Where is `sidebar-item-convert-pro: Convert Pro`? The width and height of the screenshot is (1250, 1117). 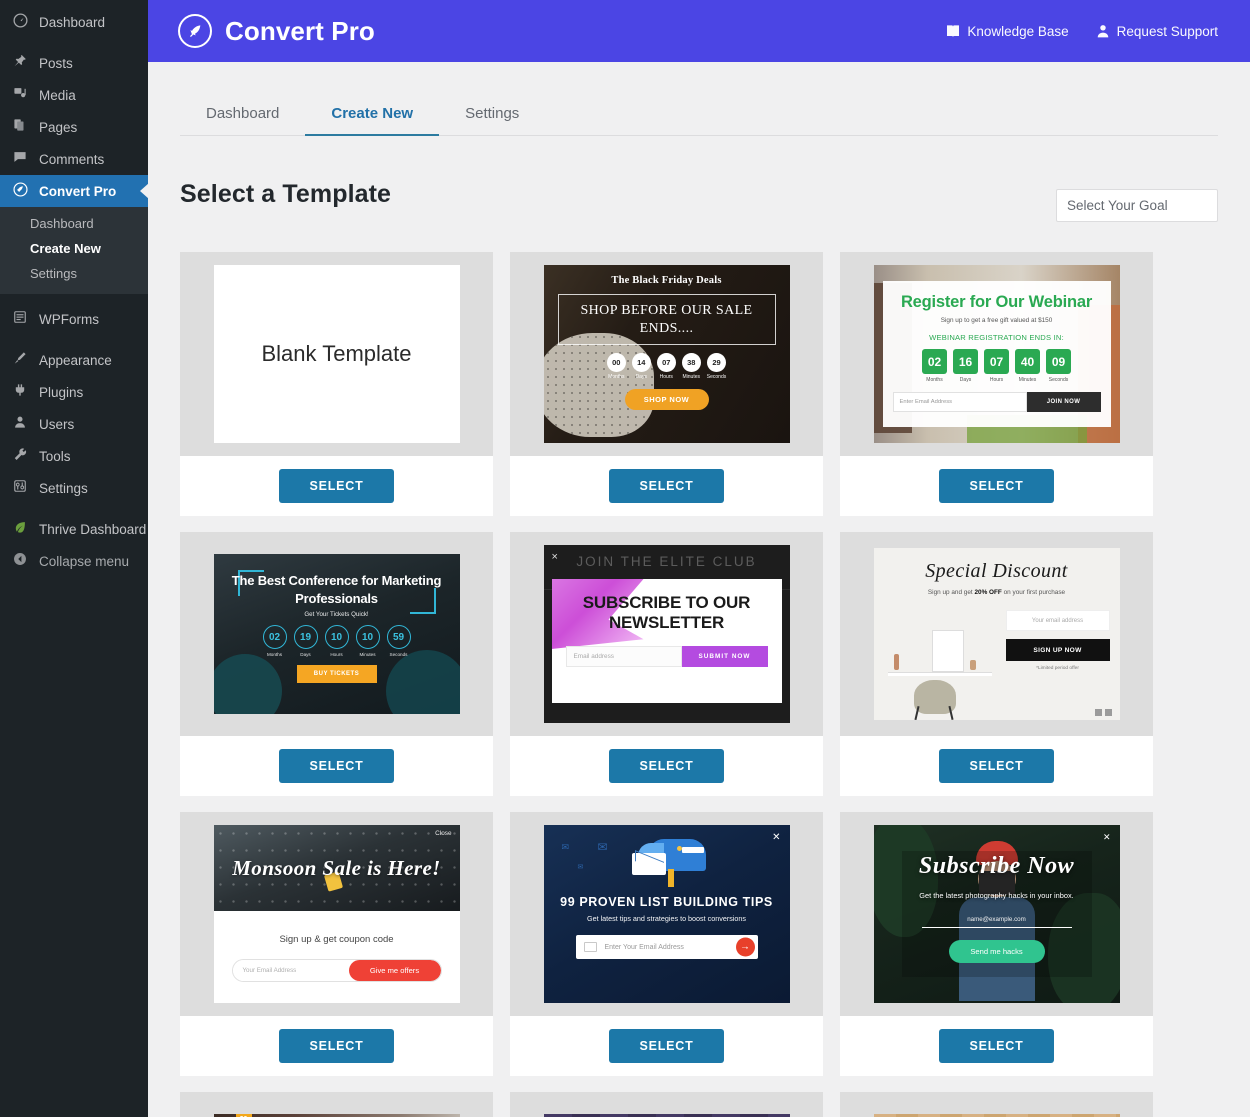
sidebar-item-convert-pro: Convert Pro is located at coordinates (74, 191).